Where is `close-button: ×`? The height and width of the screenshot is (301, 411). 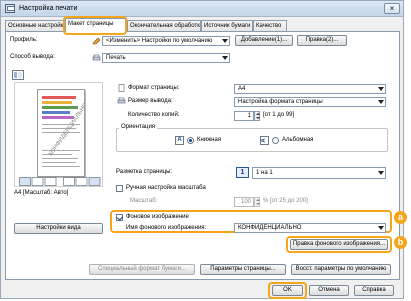
close-button: × is located at coordinates (392, 8).